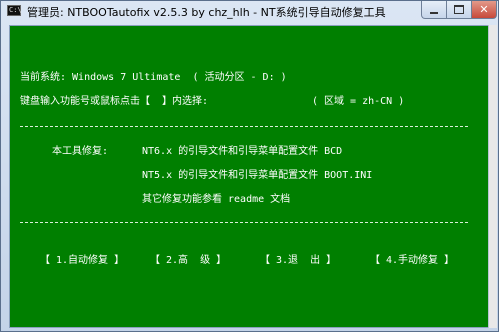 The image size is (499, 332). I want to click on tool-fix-label: 本工具修复:, so click(80, 151).